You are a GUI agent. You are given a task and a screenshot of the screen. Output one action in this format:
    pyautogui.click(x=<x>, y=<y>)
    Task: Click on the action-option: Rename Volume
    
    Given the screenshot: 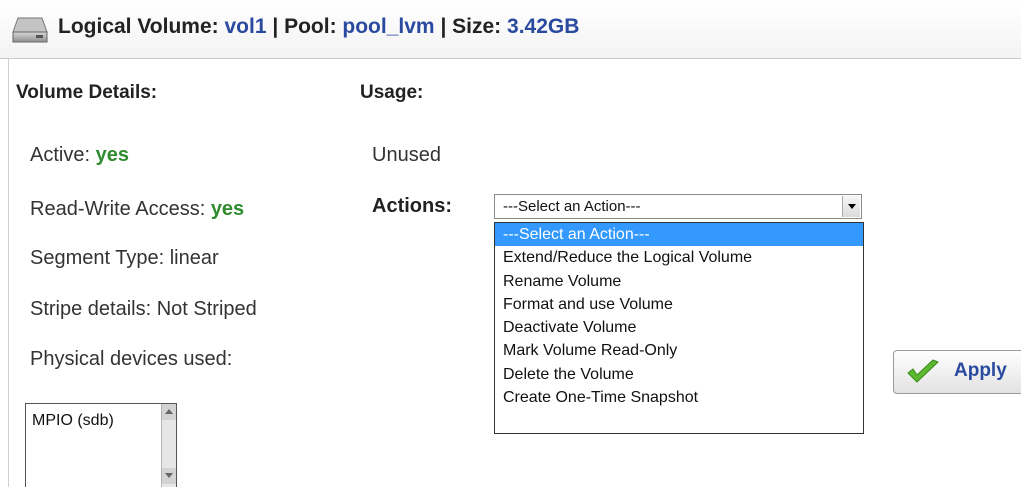 What is the action you would take?
    pyautogui.click(x=679, y=281)
    